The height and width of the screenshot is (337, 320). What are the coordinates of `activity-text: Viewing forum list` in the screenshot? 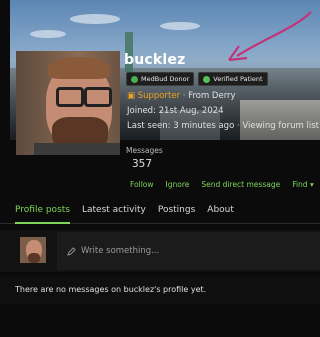 It's located at (280, 126).